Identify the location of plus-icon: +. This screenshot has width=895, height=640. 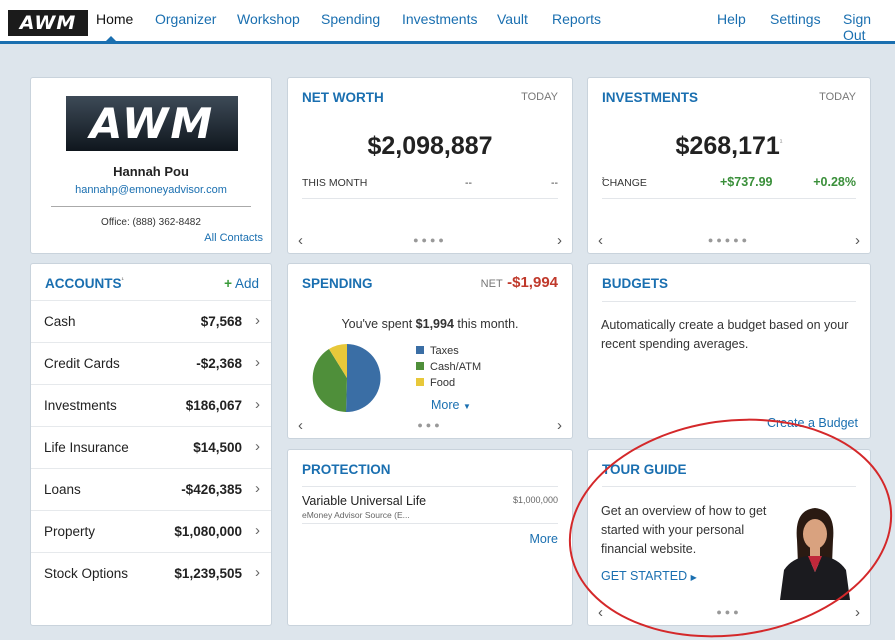
(228, 283).